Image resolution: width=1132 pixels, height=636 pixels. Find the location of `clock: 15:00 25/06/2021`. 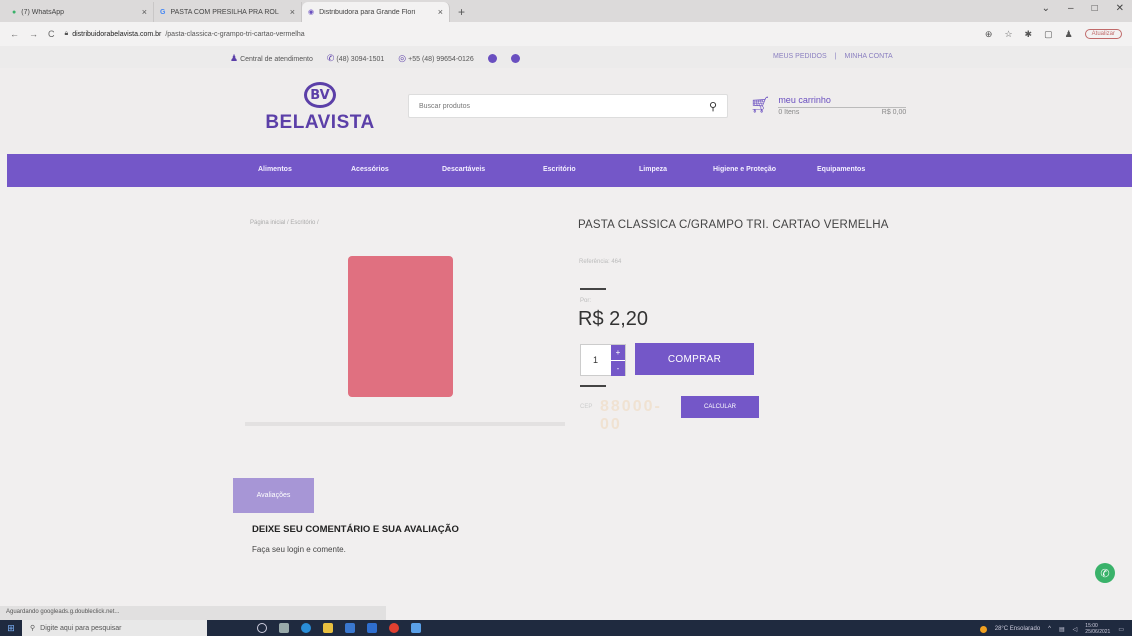

clock: 15:00 25/06/2021 is located at coordinates (1097, 629).